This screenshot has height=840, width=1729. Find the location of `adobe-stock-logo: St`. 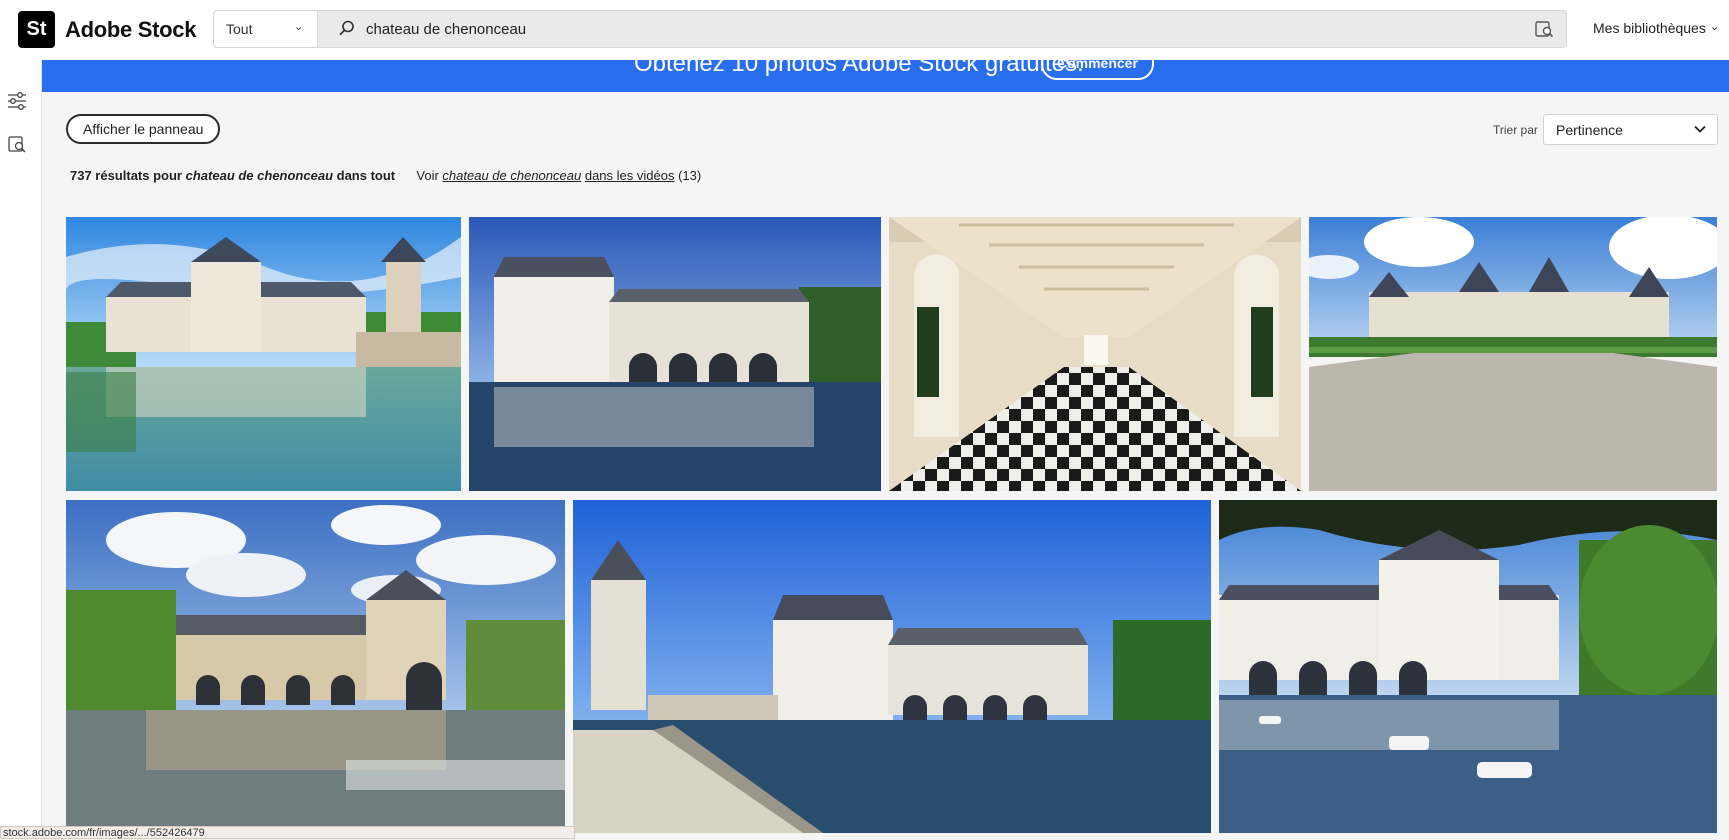

adobe-stock-logo: St is located at coordinates (36, 29).